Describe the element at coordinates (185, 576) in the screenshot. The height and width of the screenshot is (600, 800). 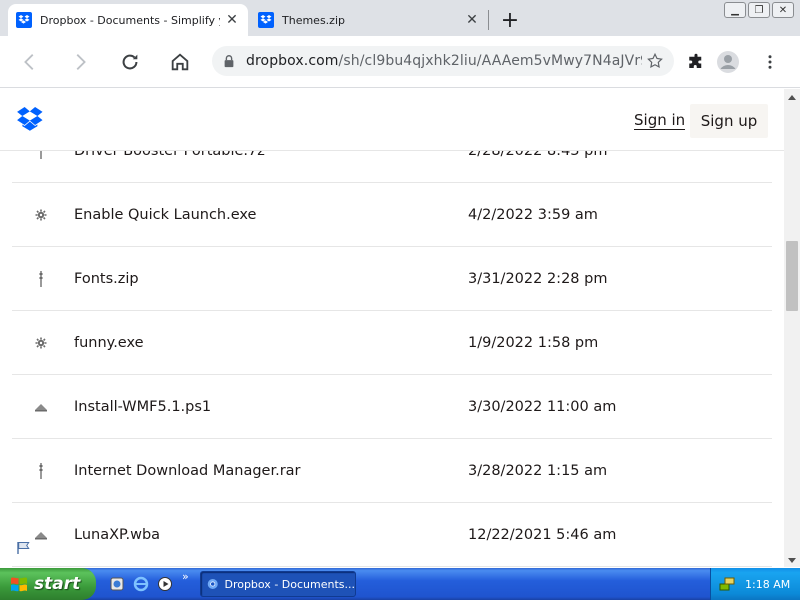
I see `quicklaunch-chevron-icon: »` at that location.